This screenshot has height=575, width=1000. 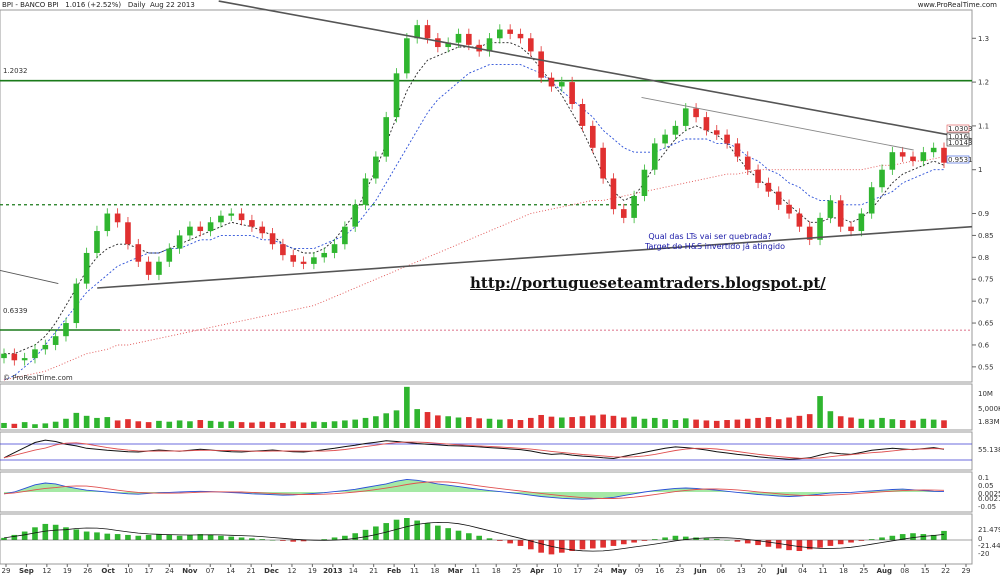 I want to click on macd-tick-label: 0.0021, so click(x=989, y=499).